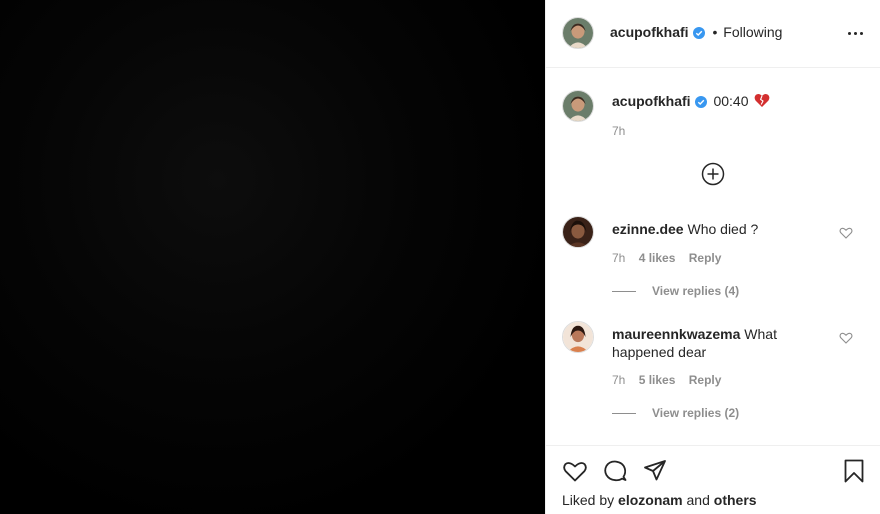 The width and height of the screenshot is (880, 514). What do you see at coordinates (696, 413) in the screenshot?
I see `view-replies-label: View replies (2)` at bounding box center [696, 413].